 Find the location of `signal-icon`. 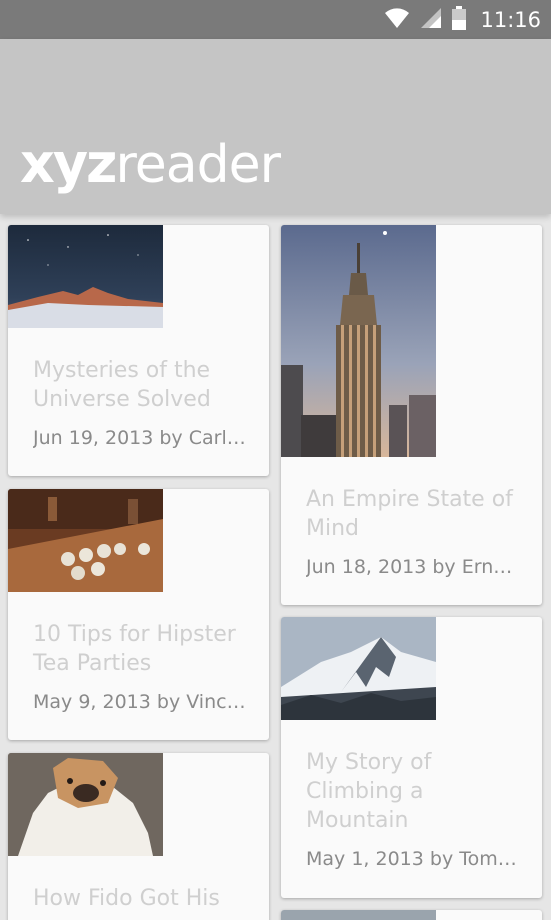

signal-icon is located at coordinates (431, 20).